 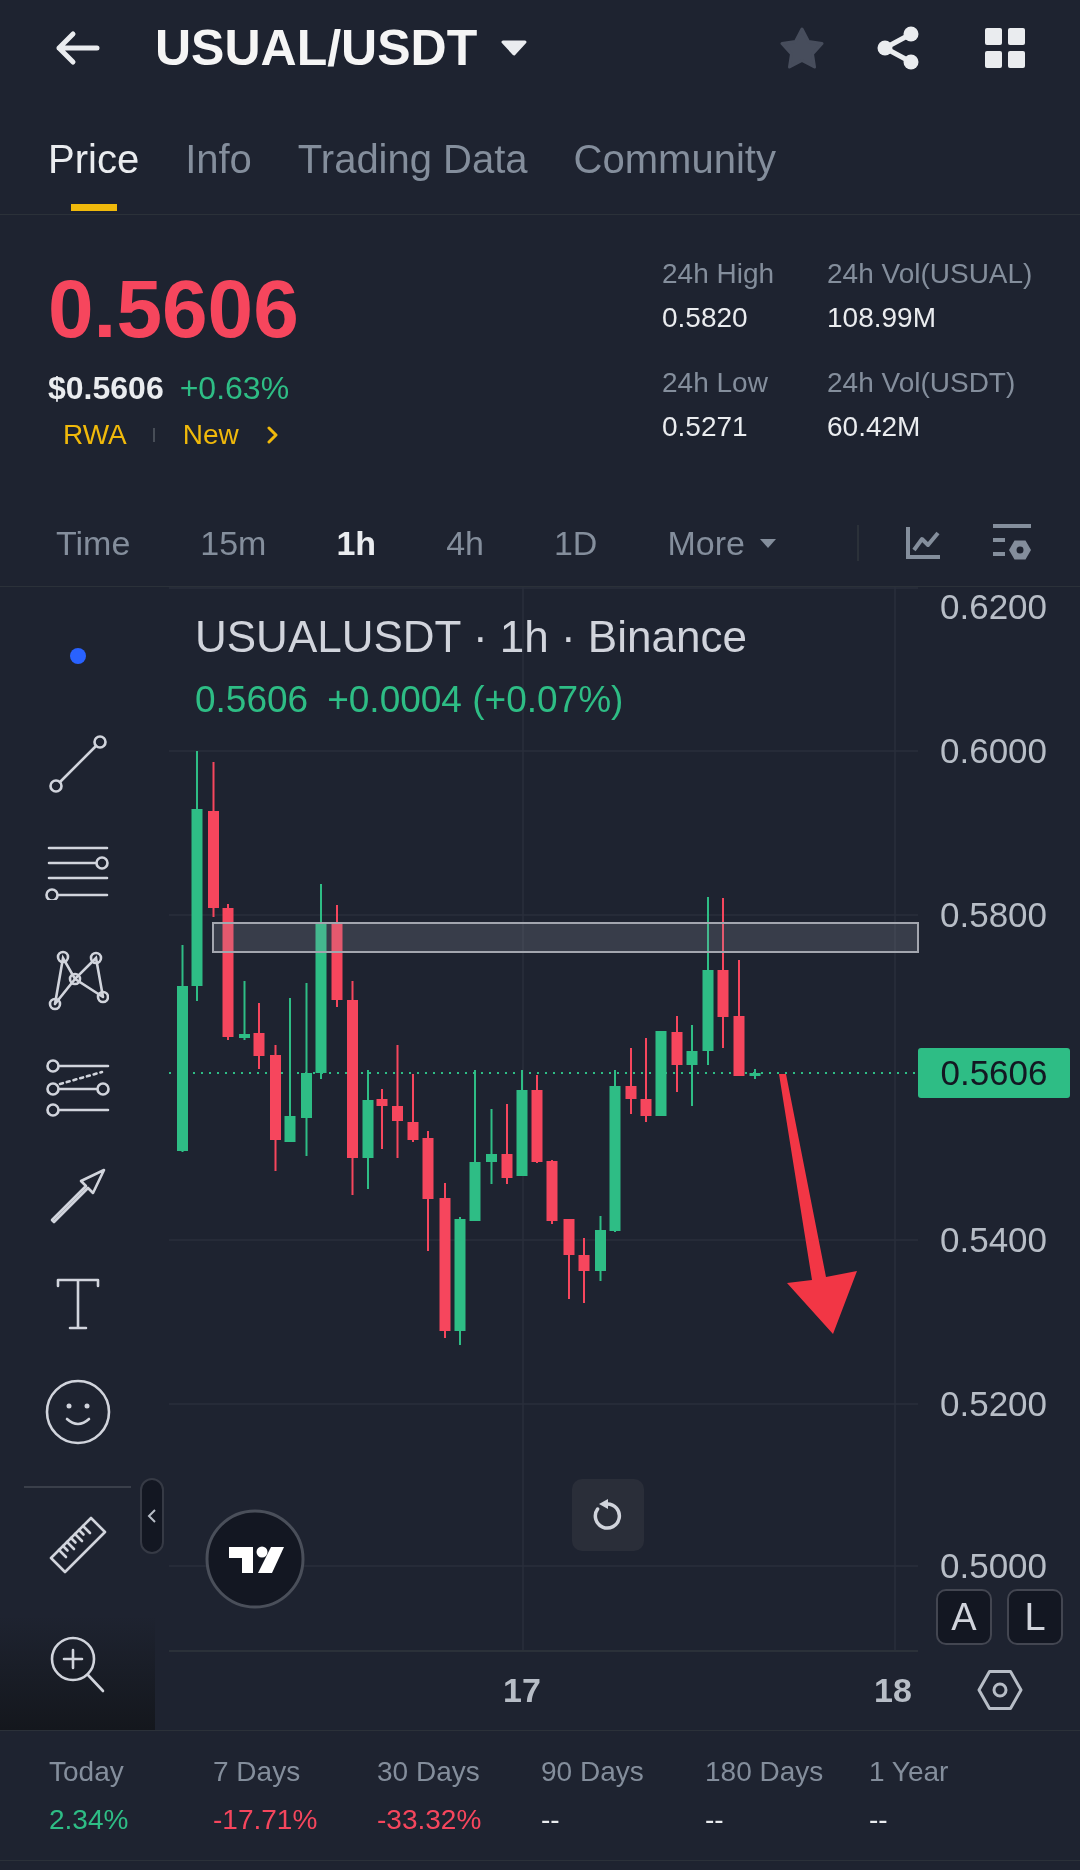 I want to click on pair-selector: USUAL/USDT, so click(x=341, y=47).